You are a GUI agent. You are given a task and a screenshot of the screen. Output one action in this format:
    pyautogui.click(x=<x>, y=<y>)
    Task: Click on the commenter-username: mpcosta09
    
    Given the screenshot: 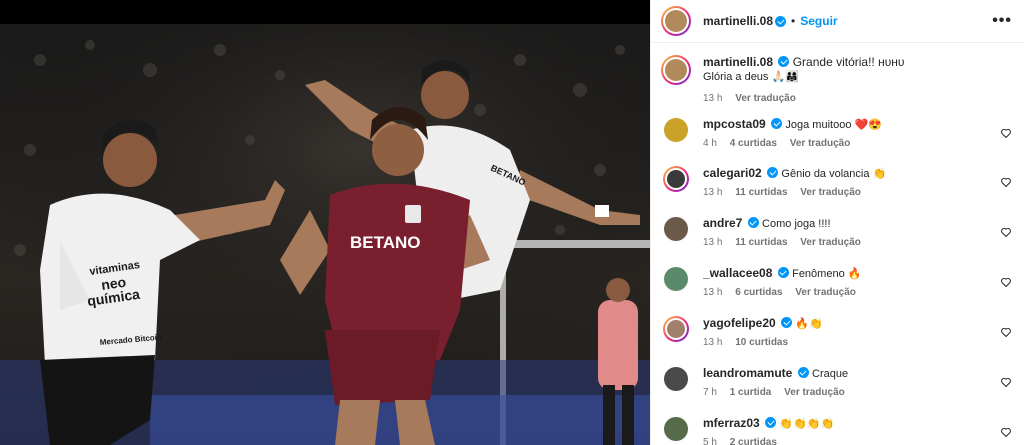 What is the action you would take?
    pyautogui.click(x=734, y=124)
    